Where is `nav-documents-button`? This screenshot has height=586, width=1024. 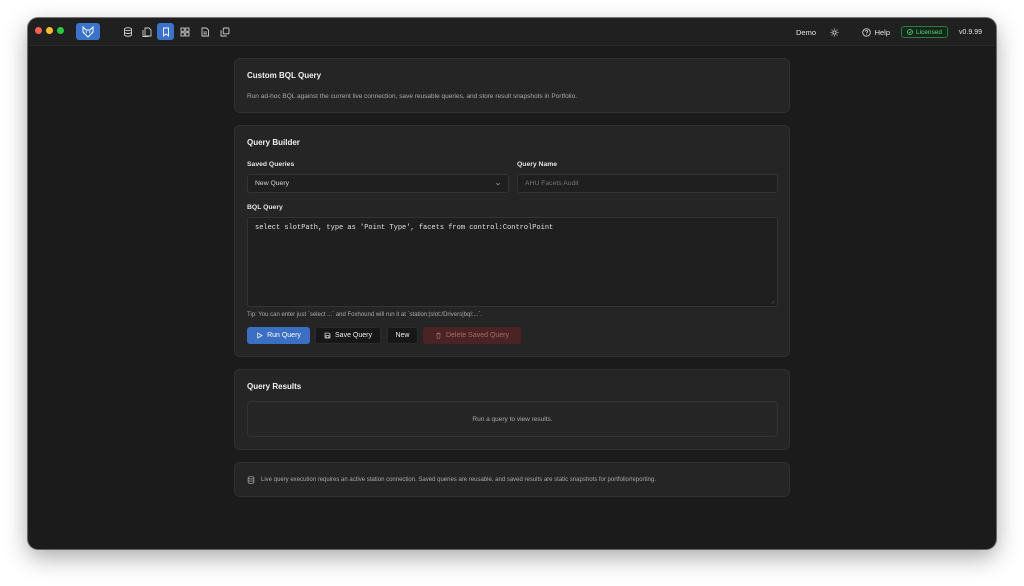
nav-documents-button is located at coordinates (146, 31).